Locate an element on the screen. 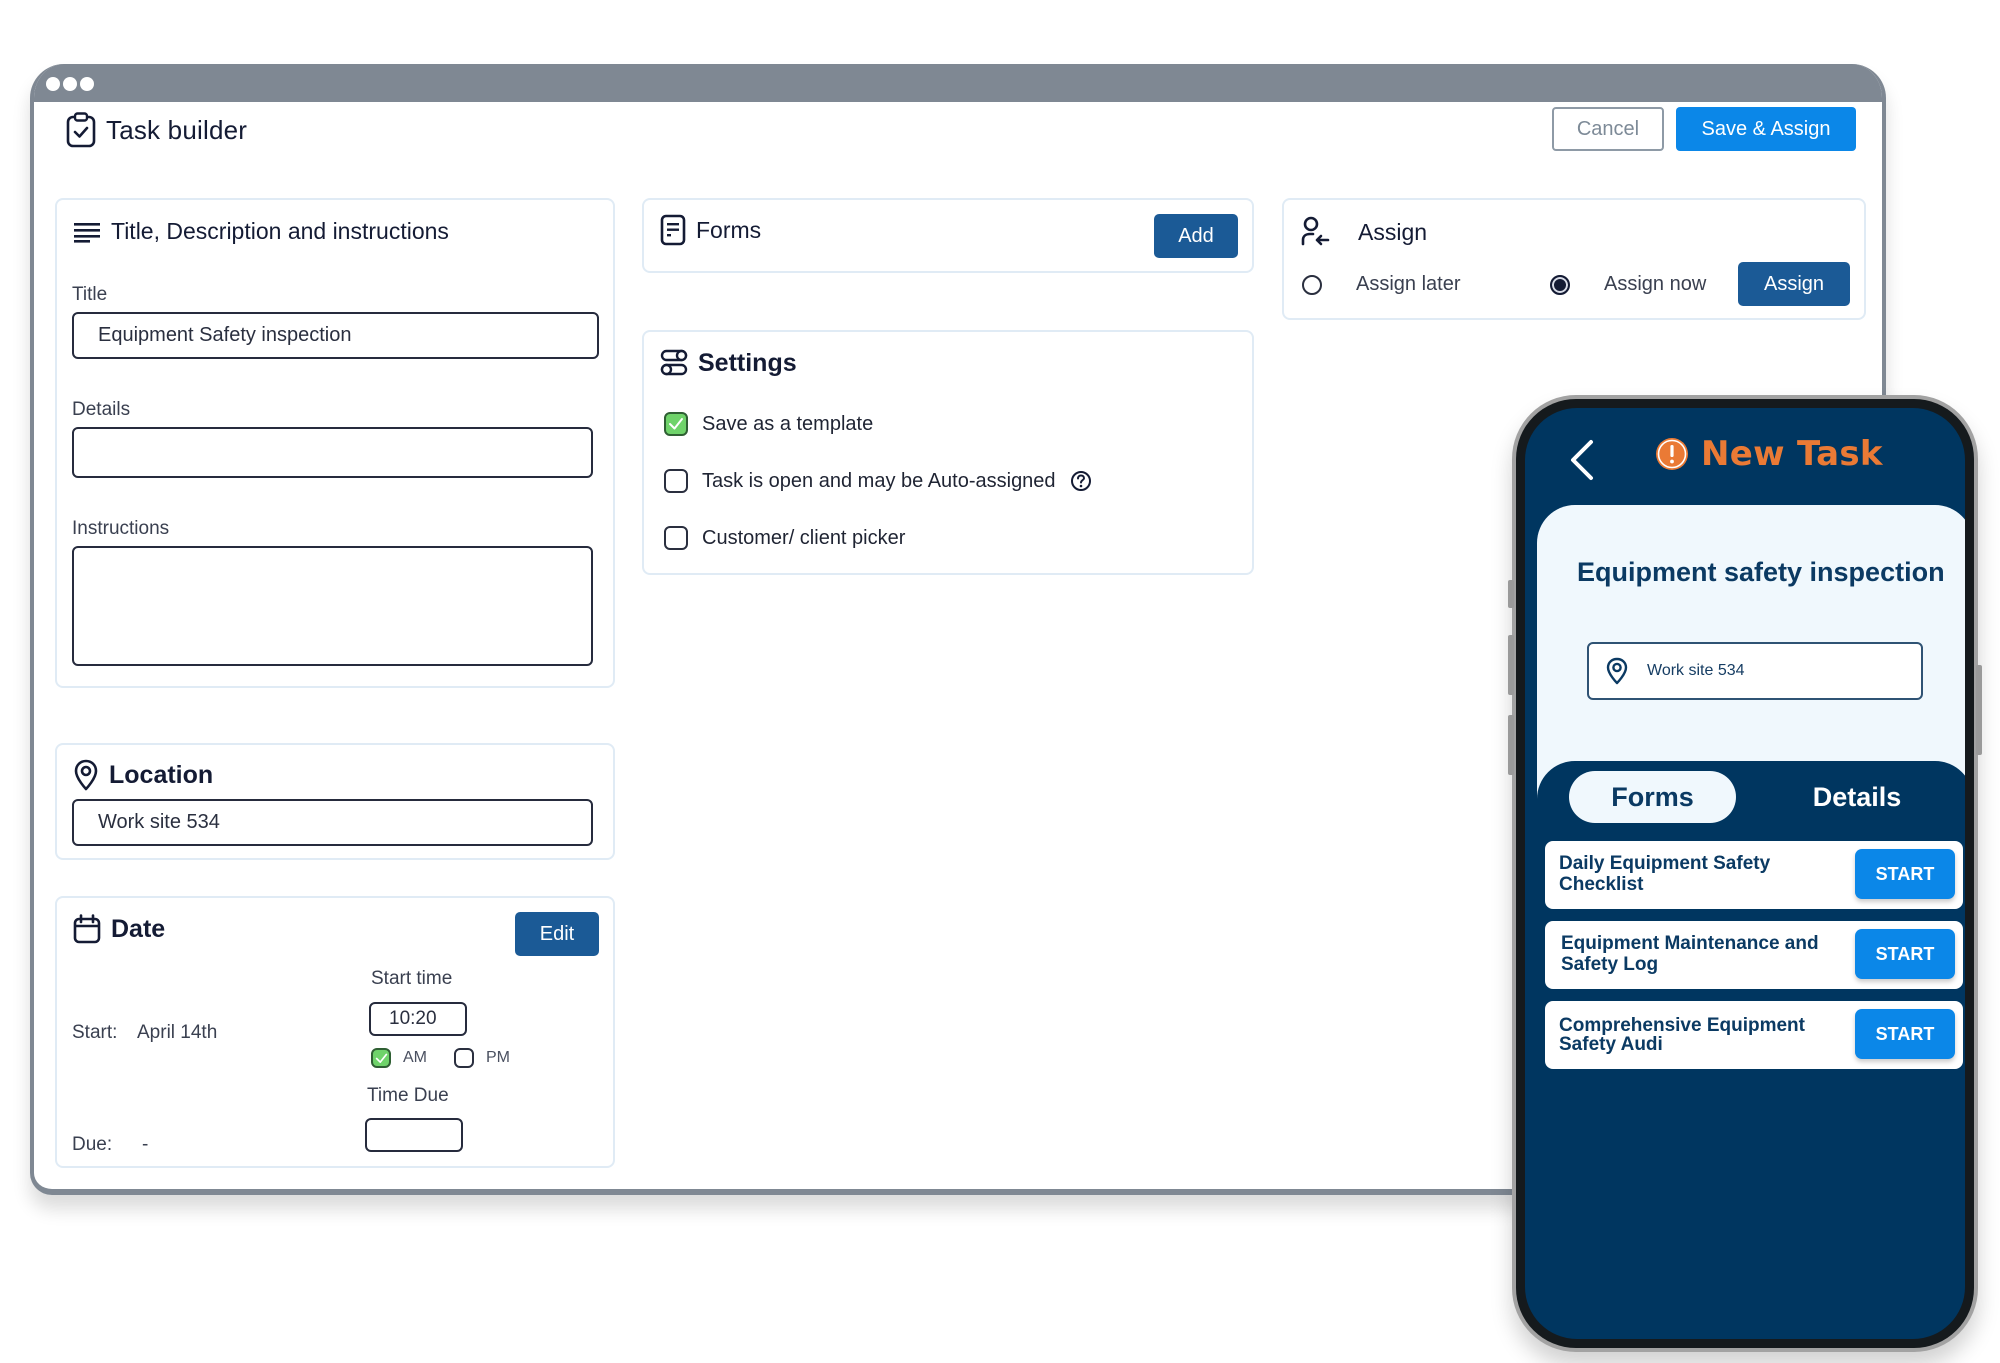 This screenshot has width=2000, height=1363. details-label: Details is located at coordinates (101, 409).